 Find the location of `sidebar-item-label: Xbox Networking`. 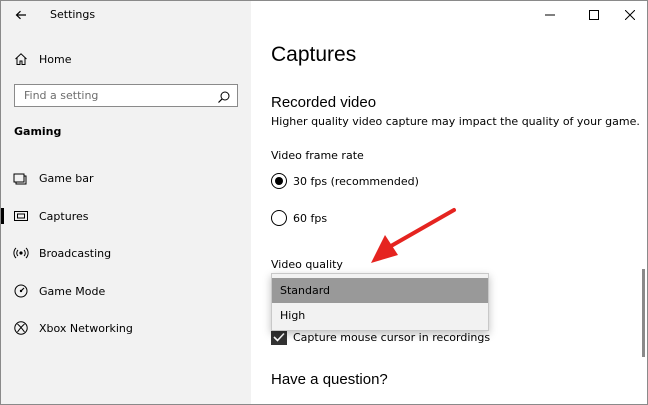

sidebar-item-label: Xbox Networking is located at coordinates (86, 328).